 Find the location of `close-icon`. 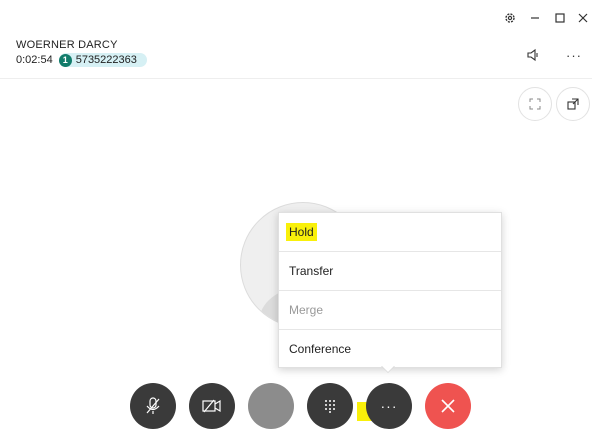

close-icon is located at coordinates (582, 18).